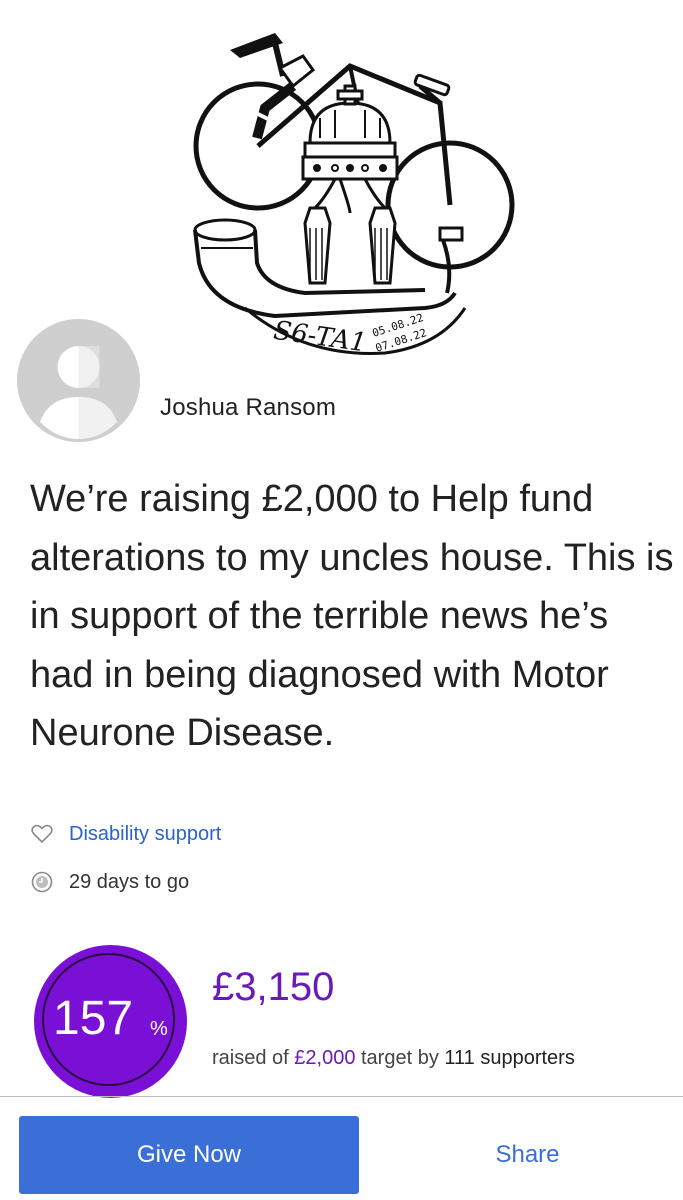 Image resolution: width=683 pixels, height=1200 pixels. Describe the element at coordinates (145, 834) in the screenshot. I see `category-link: Disability support` at that location.